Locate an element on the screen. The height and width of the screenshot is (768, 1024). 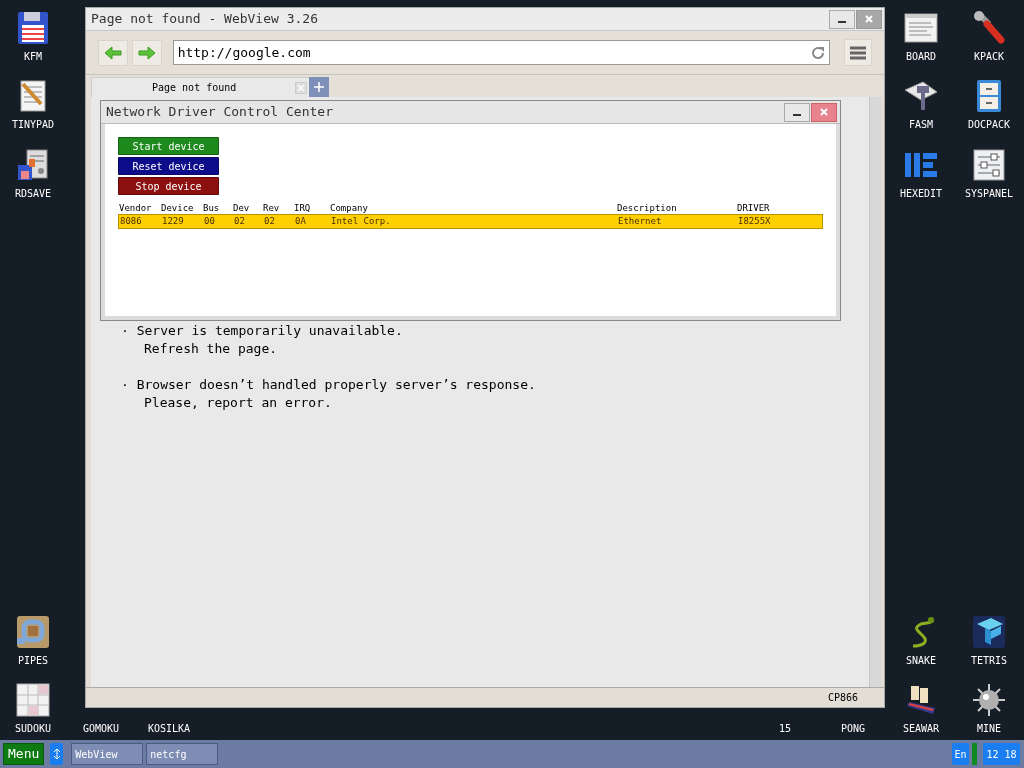
column-header: Company is located at coordinates (349, 208).